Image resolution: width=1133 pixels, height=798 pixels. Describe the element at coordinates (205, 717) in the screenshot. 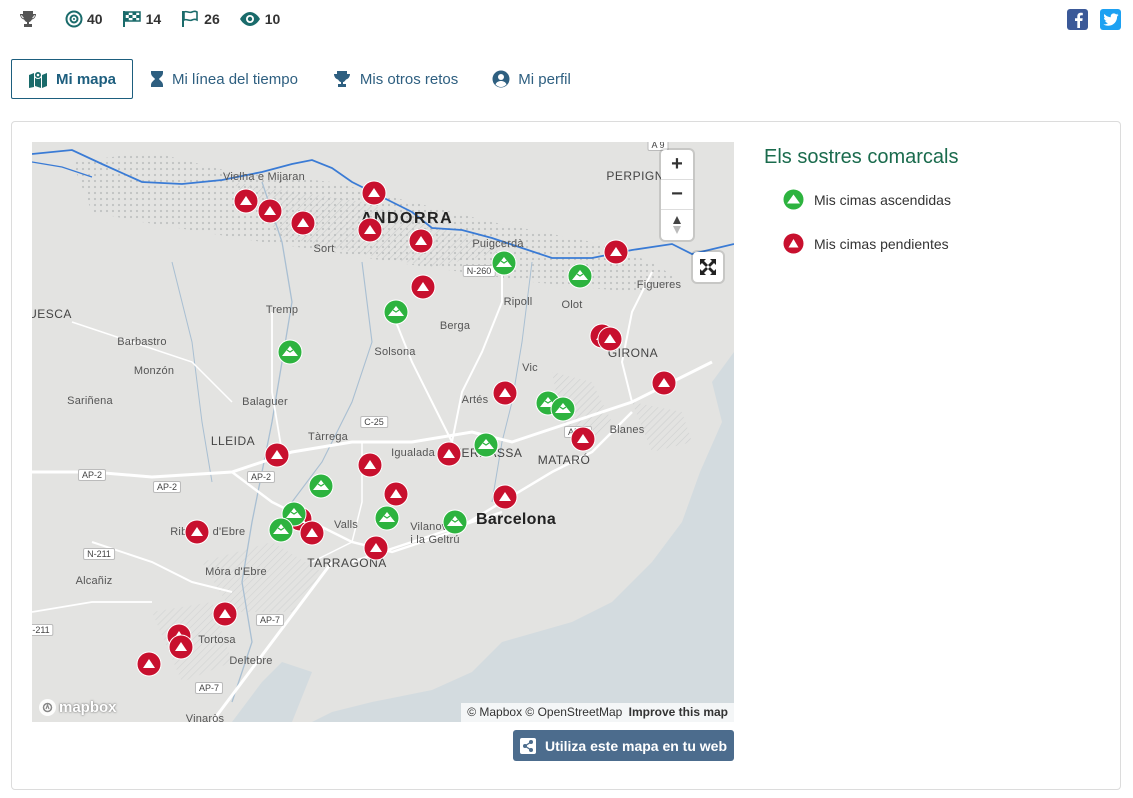

I see `city-vinaros: Vinaròs` at that location.